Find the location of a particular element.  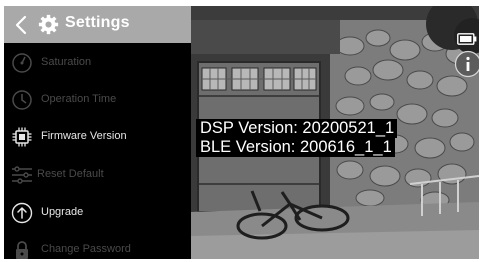

page-title: Settings is located at coordinates (97, 22).